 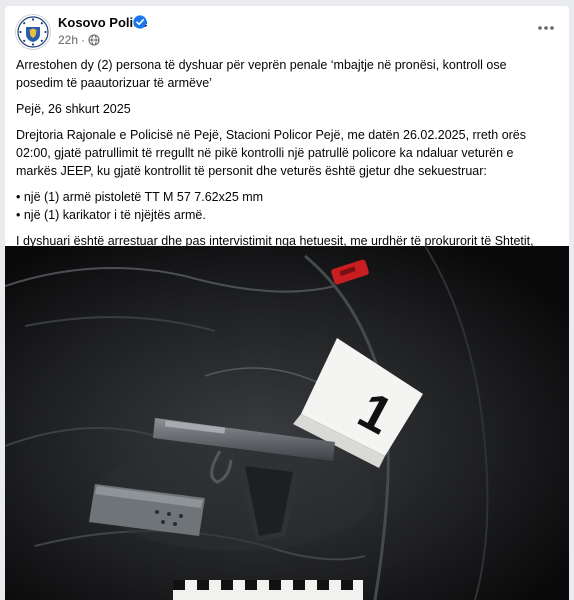 I want to click on page-avatar, so click(x=33, y=32).